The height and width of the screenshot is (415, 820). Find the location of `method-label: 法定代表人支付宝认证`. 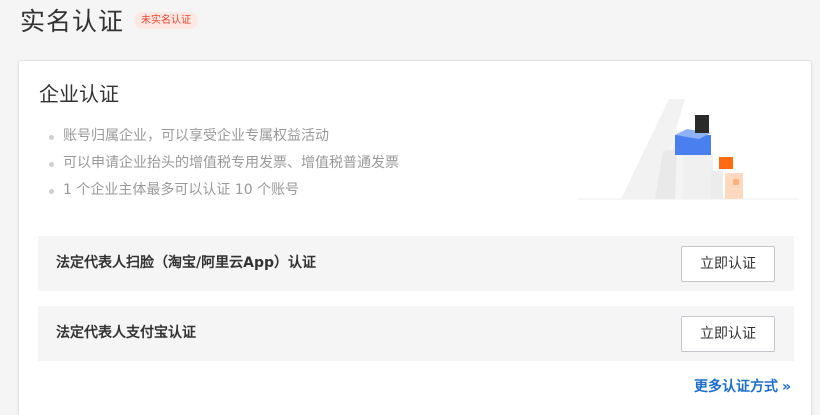

method-label: 法定代表人支付宝认证 is located at coordinates (126, 333).